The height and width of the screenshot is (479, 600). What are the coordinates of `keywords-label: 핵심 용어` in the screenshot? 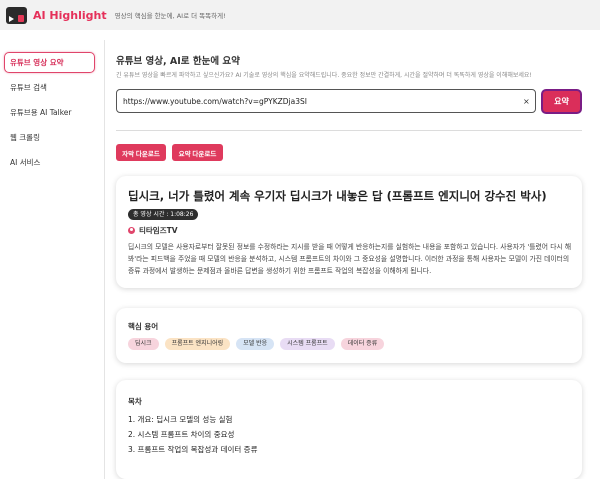 It's located at (143, 326).